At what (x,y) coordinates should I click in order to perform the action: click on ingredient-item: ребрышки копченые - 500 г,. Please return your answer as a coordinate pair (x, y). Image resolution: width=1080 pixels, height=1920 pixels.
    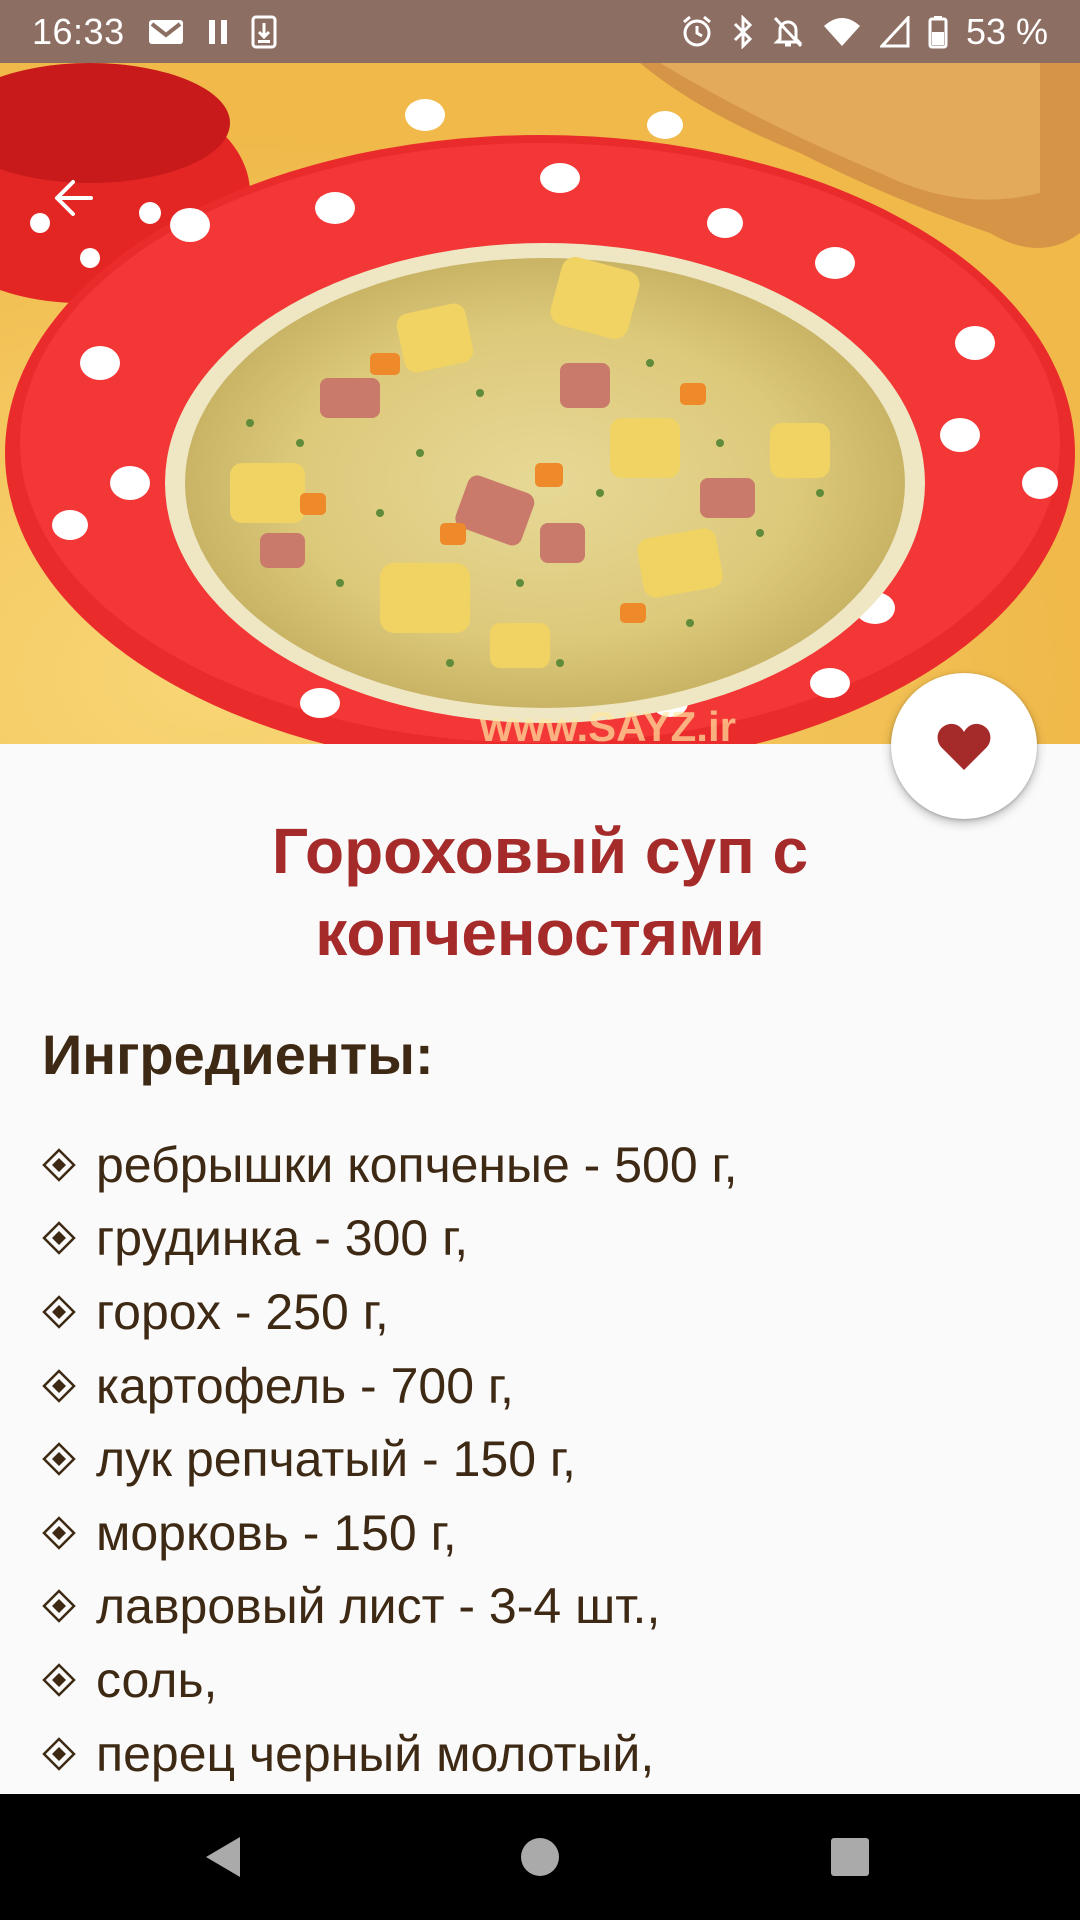
    Looking at the image, I should click on (390, 1165).